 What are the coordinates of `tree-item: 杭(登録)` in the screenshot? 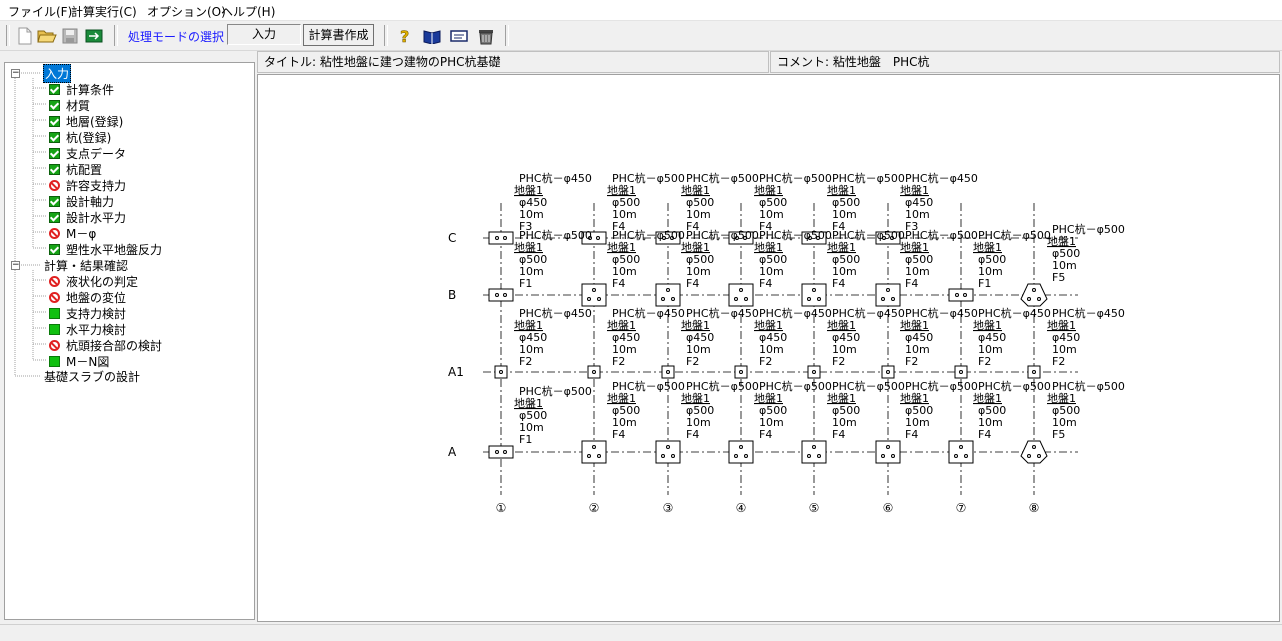 It's located at (80, 137).